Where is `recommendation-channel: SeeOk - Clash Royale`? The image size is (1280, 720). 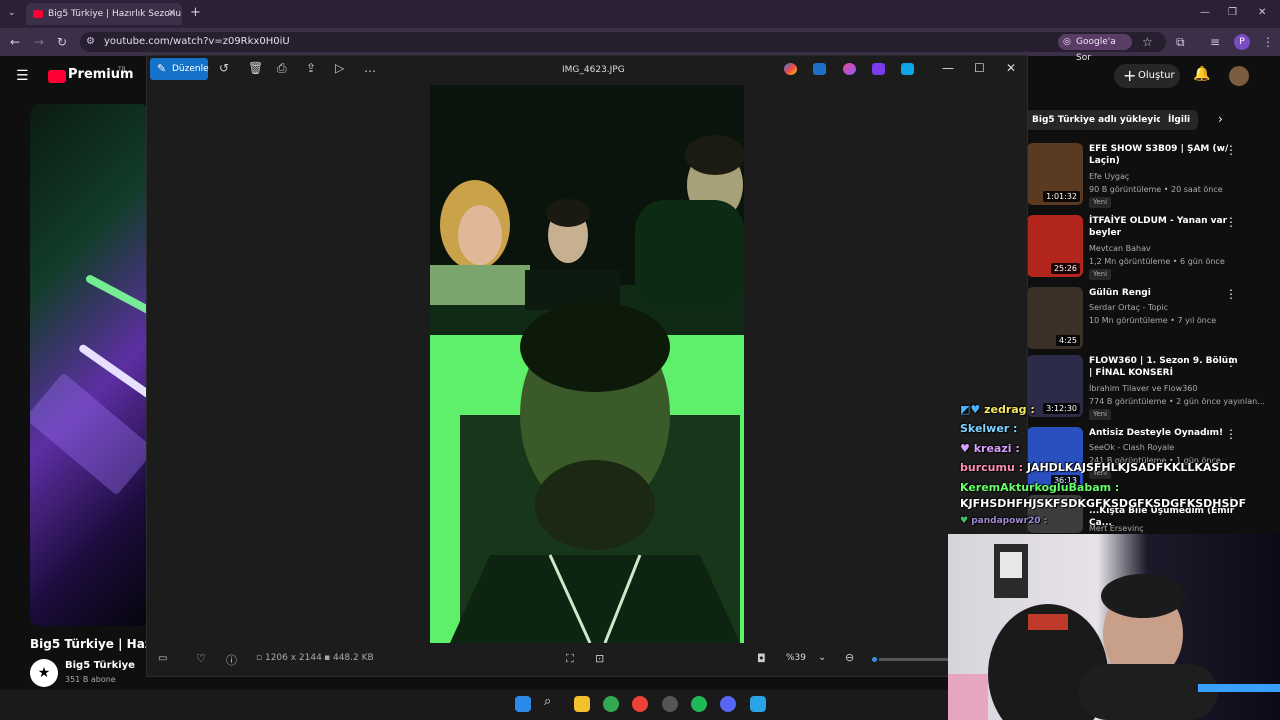 recommendation-channel: SeeOk - Clash Royale is located at coordinates (1131, 447).